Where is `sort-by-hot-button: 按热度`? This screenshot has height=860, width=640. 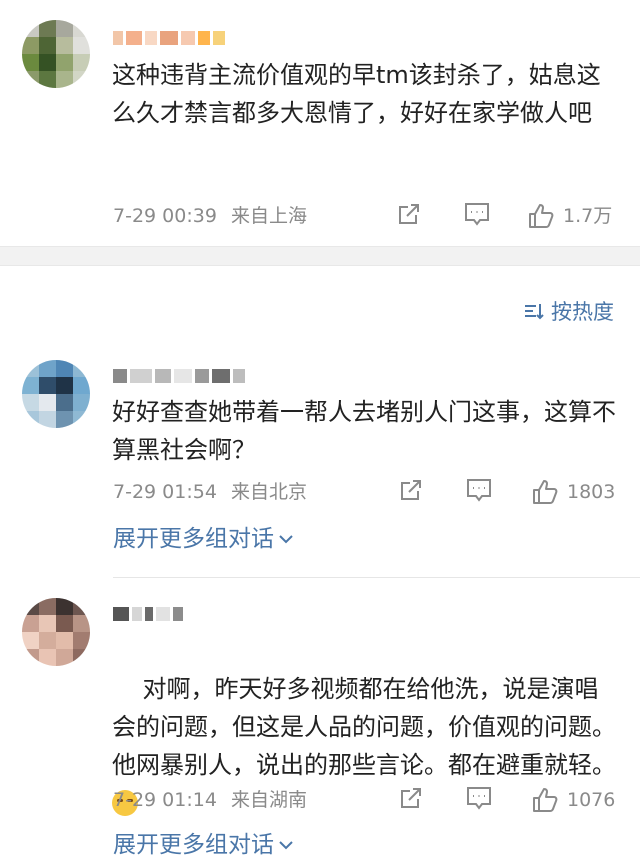
sort-by-hot-button: 按热度 is located at coordinates (568, 311).